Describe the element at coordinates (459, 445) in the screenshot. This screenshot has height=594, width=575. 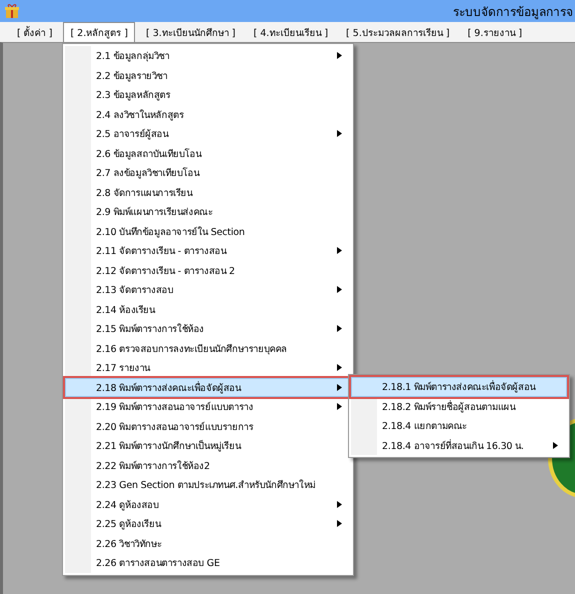
I see `menu-item: 2.18.4 อาจารย์ที่สอนเกิน 16.30 น.` at that location.